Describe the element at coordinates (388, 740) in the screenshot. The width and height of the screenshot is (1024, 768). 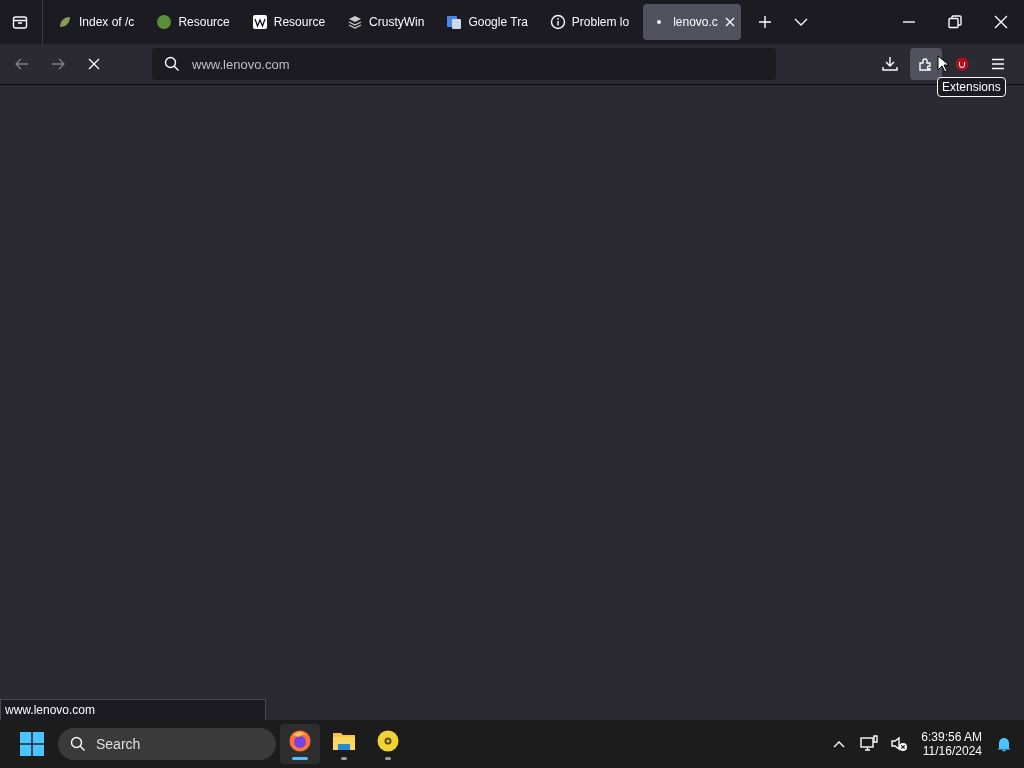
I see `disc-icon` at that location.